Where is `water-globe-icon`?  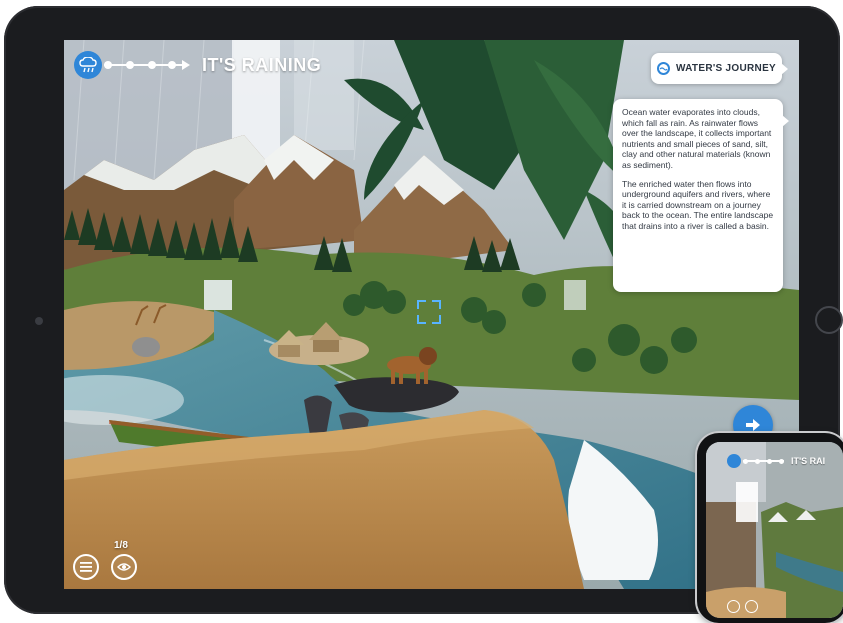 water-globe-icon is located at coordinates (663, 68).